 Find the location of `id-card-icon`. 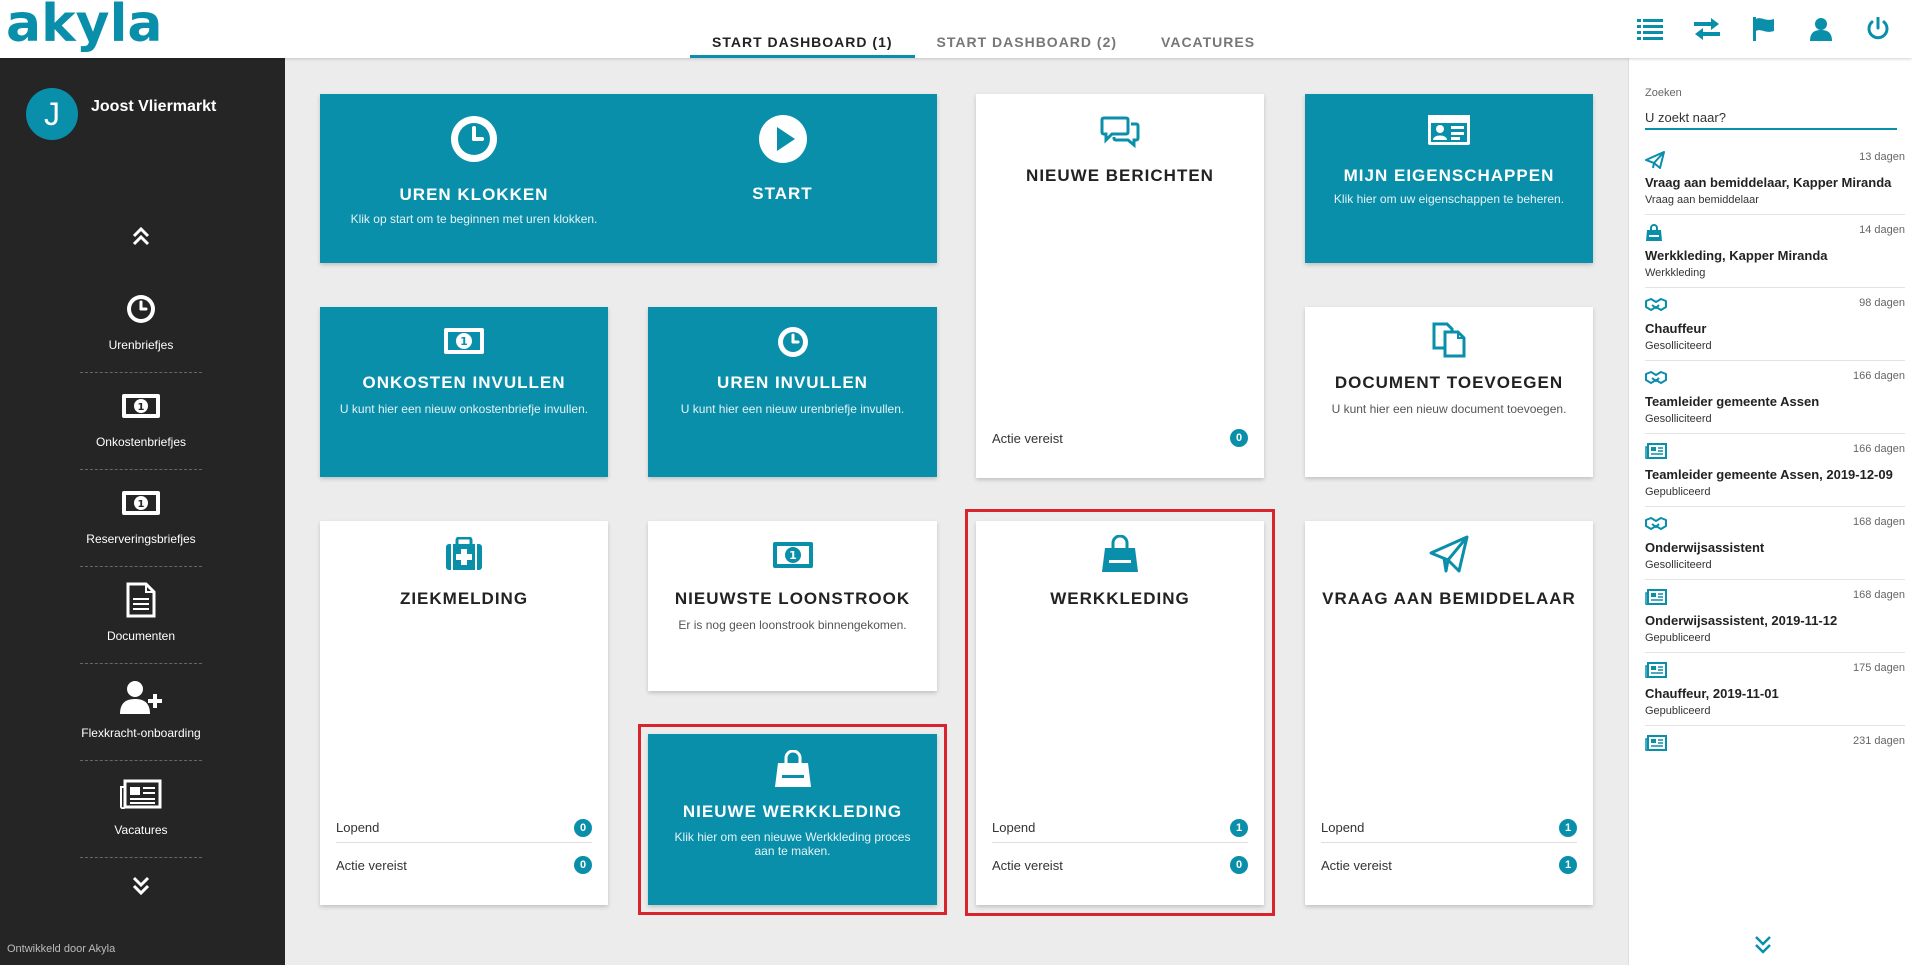

id-card-icon is located at coordinates (1449, 130).